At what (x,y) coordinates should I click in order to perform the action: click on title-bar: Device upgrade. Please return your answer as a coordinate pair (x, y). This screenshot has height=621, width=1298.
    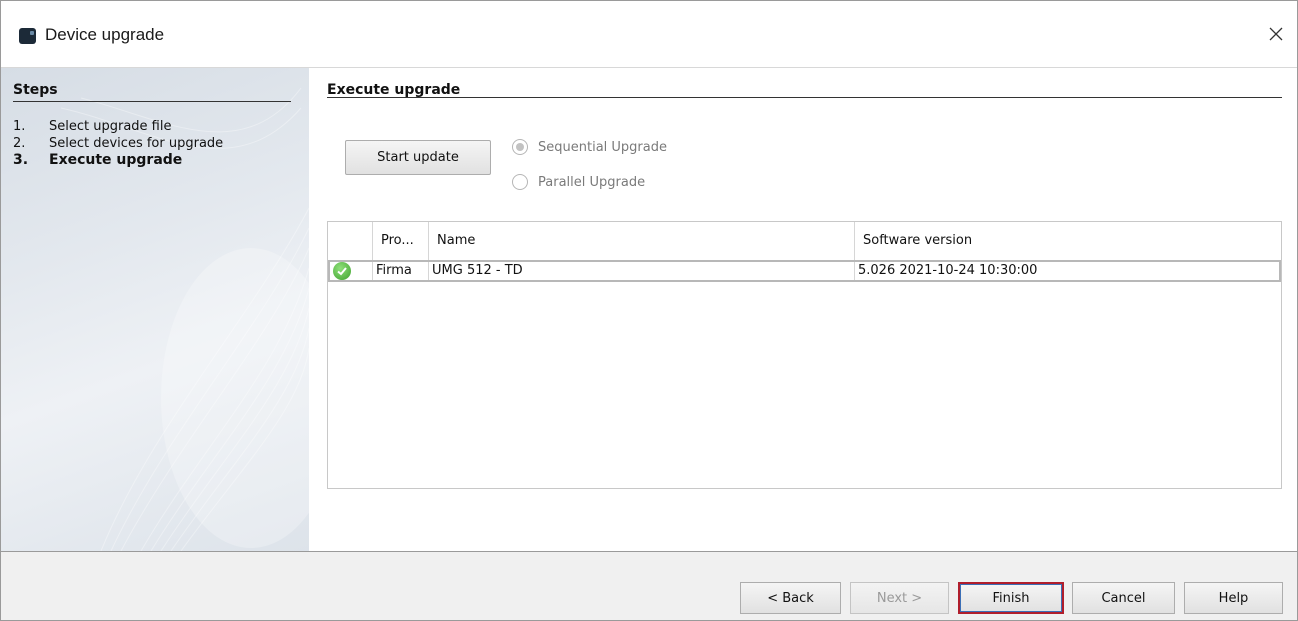
    Looking at the image, I should click on (649, 34).